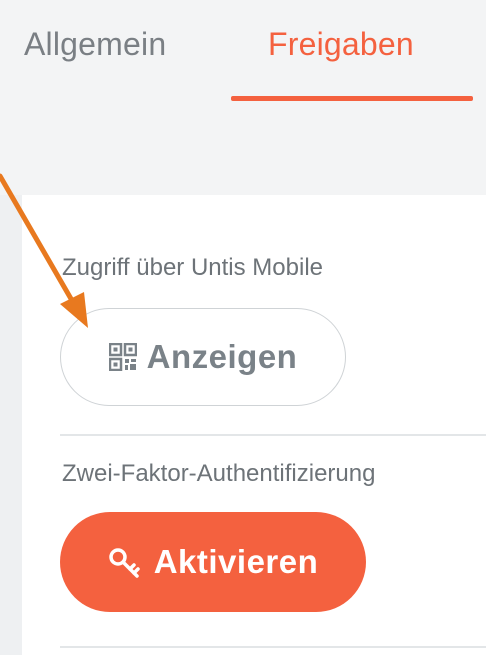 This screenshot has width=486, height=655. I want to click on key-icon, so click(124, 563).